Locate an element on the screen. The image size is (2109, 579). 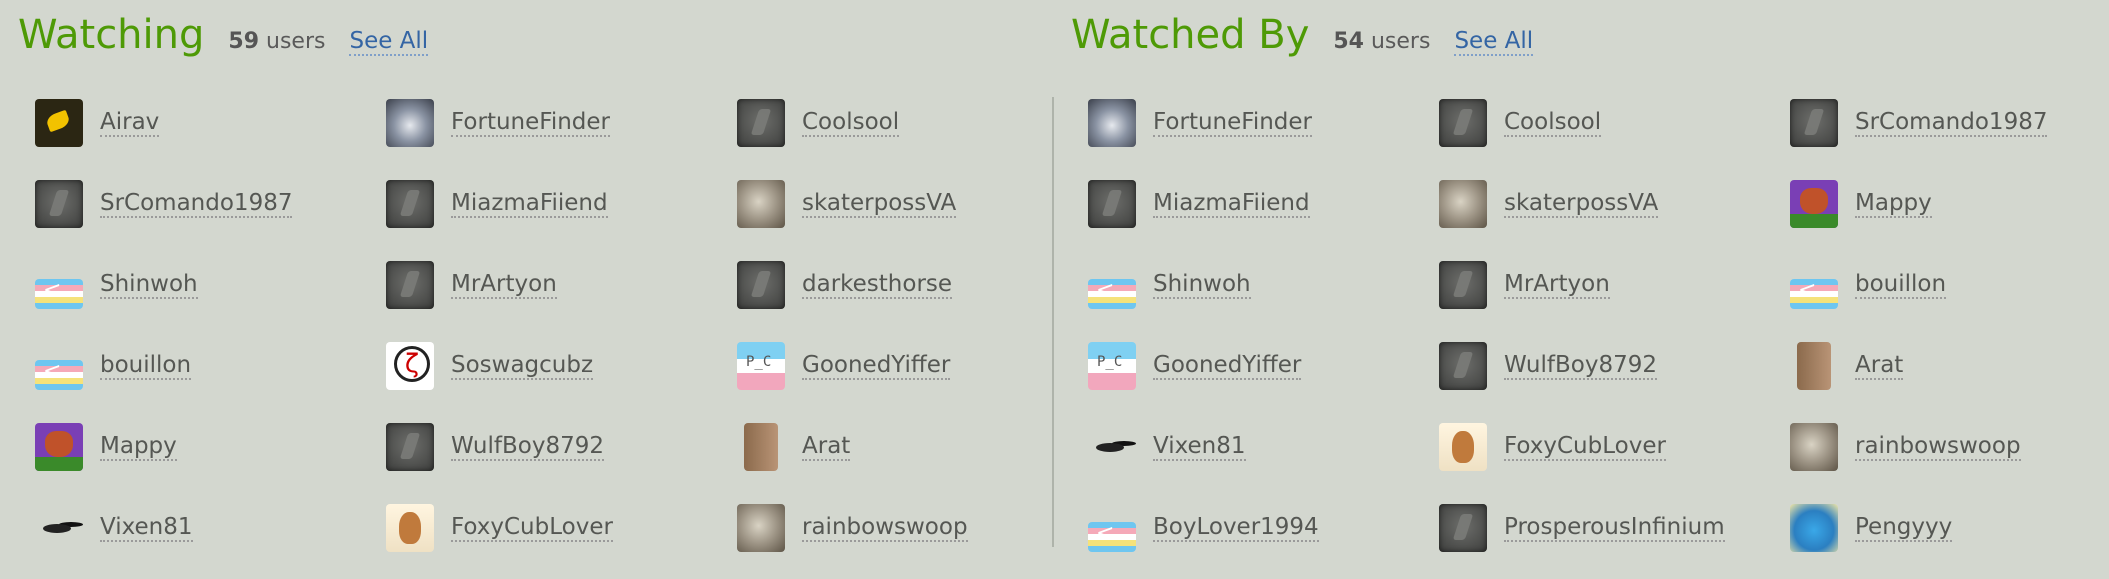
user-link: Airav is located at coordinates (130, 123).